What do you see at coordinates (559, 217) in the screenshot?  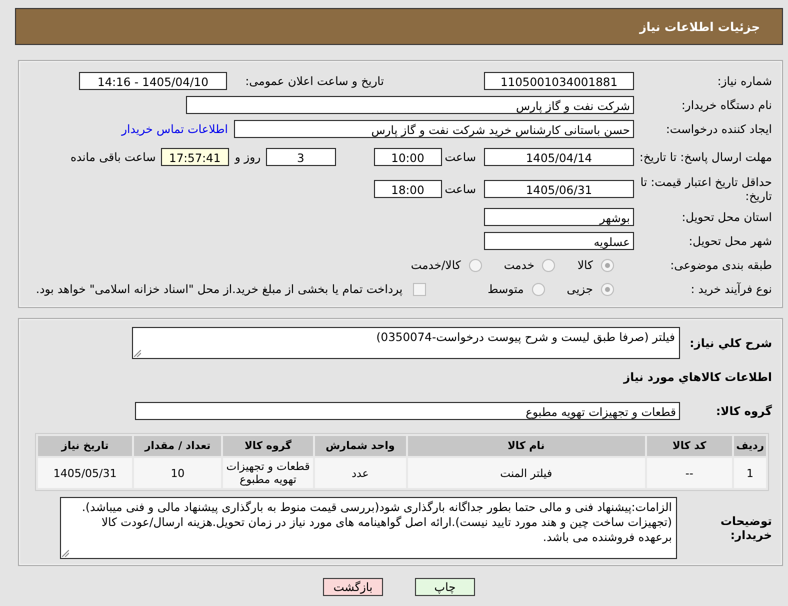 I see `input-field: بوشهر` at bounding box center [559, 217].